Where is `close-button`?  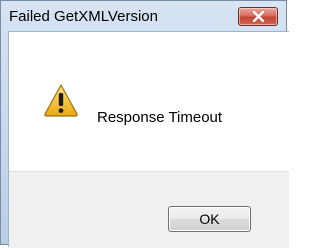 close-button is located at coordinates (258, 16).